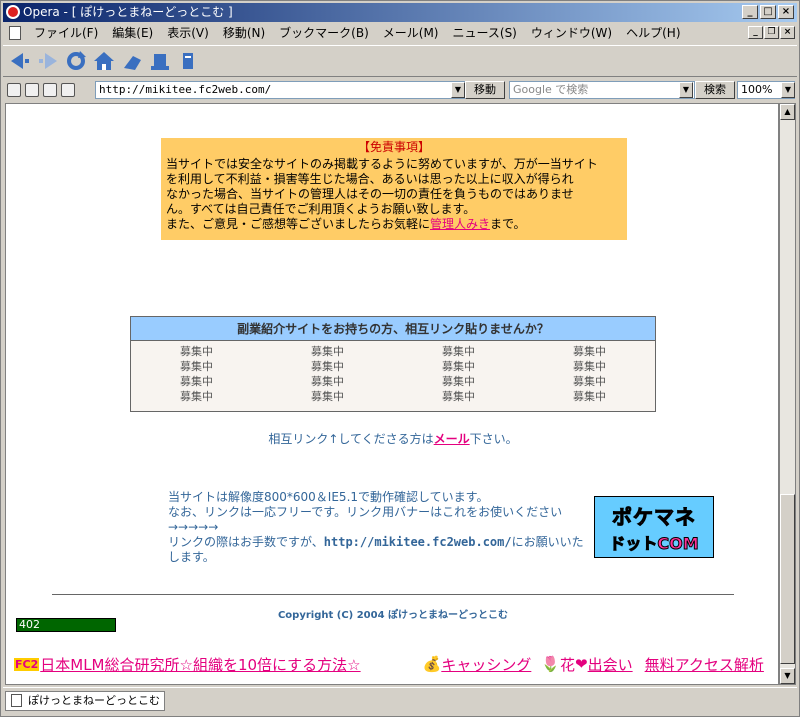  I want to click on scroll-thumb, so click(787, 579).